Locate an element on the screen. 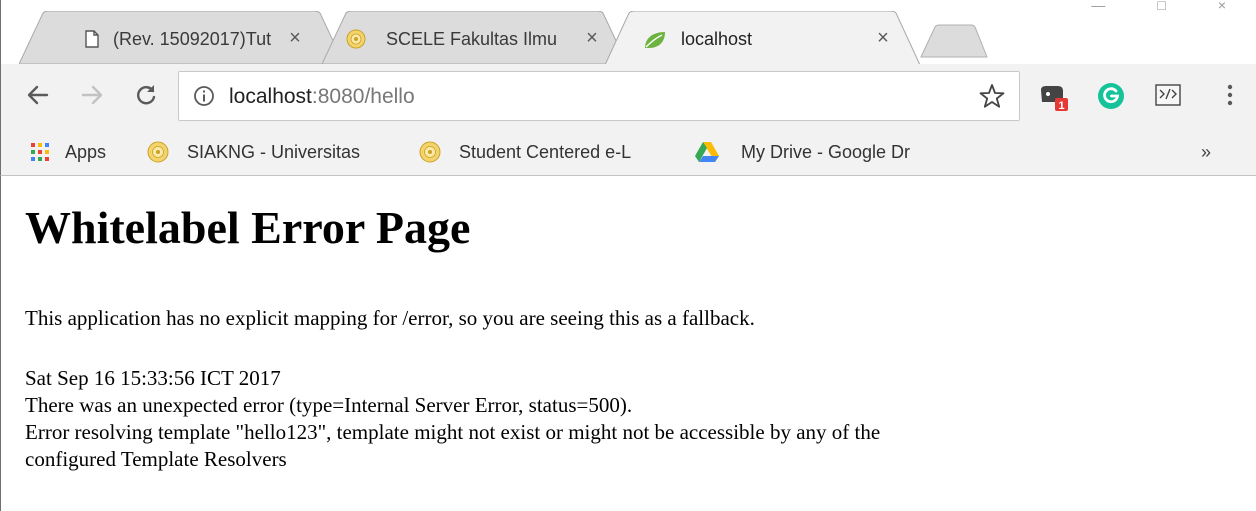  forward-arrow-icon is located at coordinates (92, 95).